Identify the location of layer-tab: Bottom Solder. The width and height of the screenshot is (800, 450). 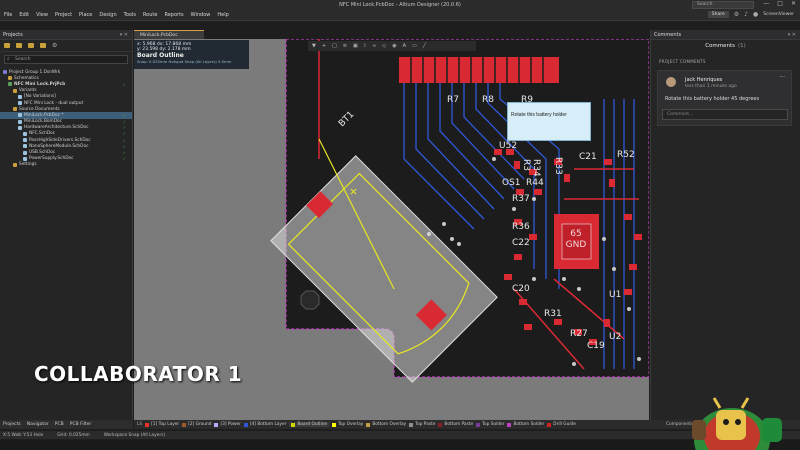
(525, 424).